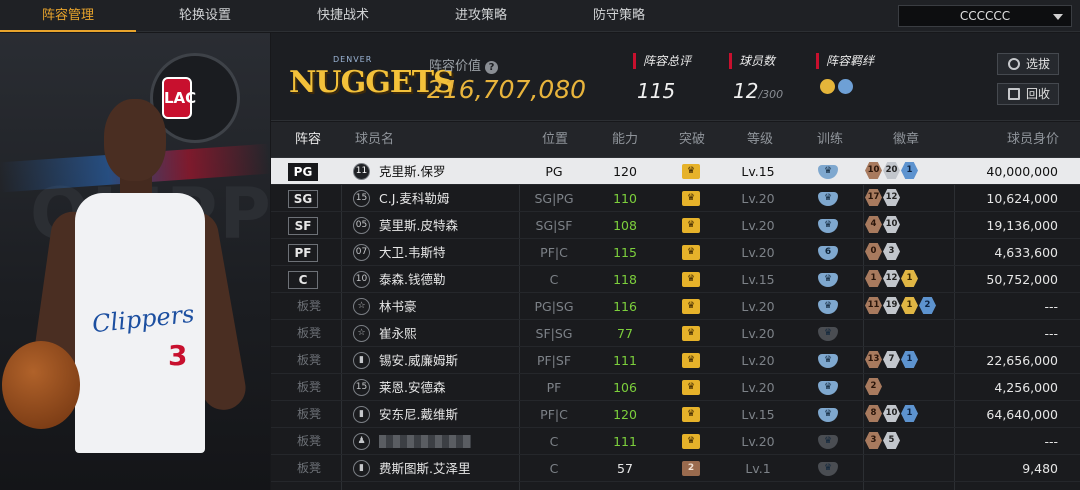 The width and height of the screenshot is (1080, 490). Describe the element at coordinates (398, 306) in the screenshot. I see `player-name: 林书豪` at that location.